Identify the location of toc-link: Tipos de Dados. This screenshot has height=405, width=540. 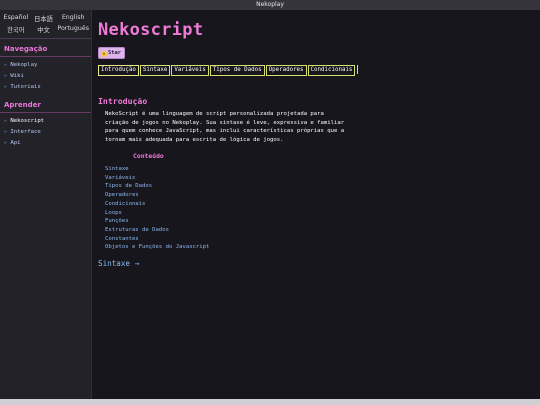
(157, 186).